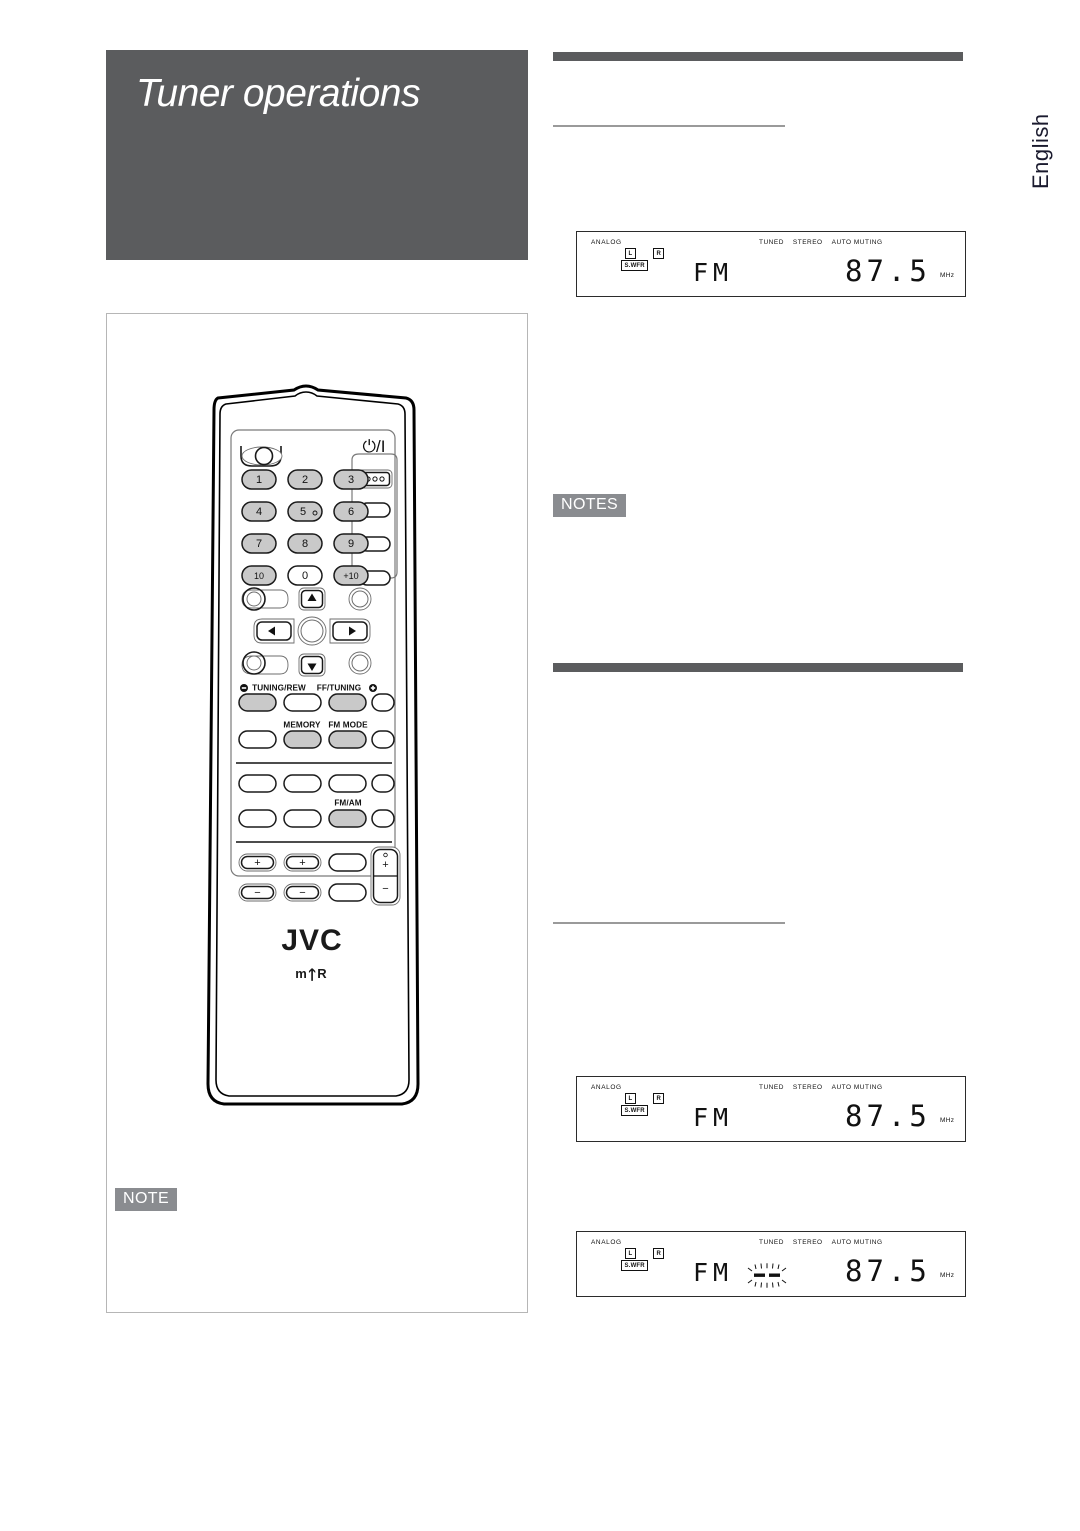 The height and width of the screenshot is (1531, 1080). What do you see at coordinates (259, 512) in the screenshot?
I see `svg-text: 4` at bounding box center [259, 512].